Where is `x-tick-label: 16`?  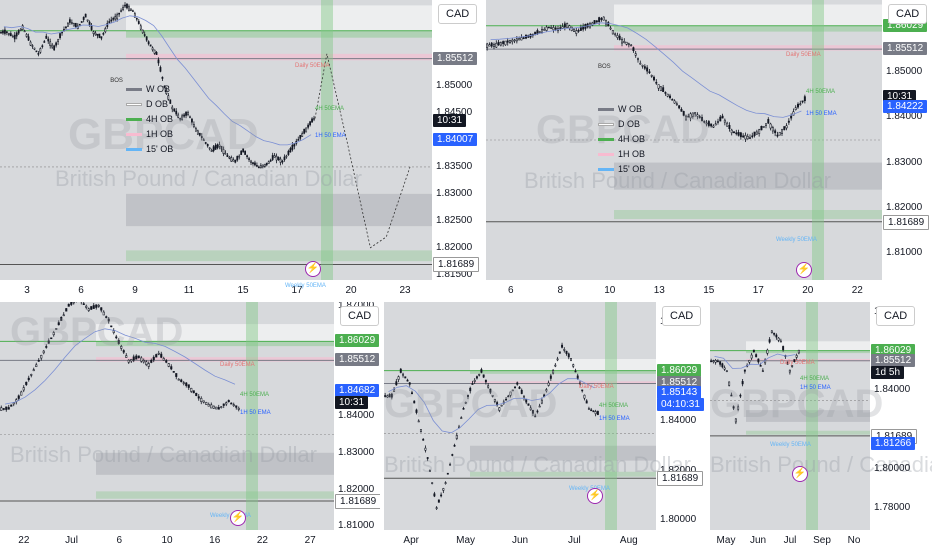
x-tick-label: 16 is located at coordinates (215, 540).